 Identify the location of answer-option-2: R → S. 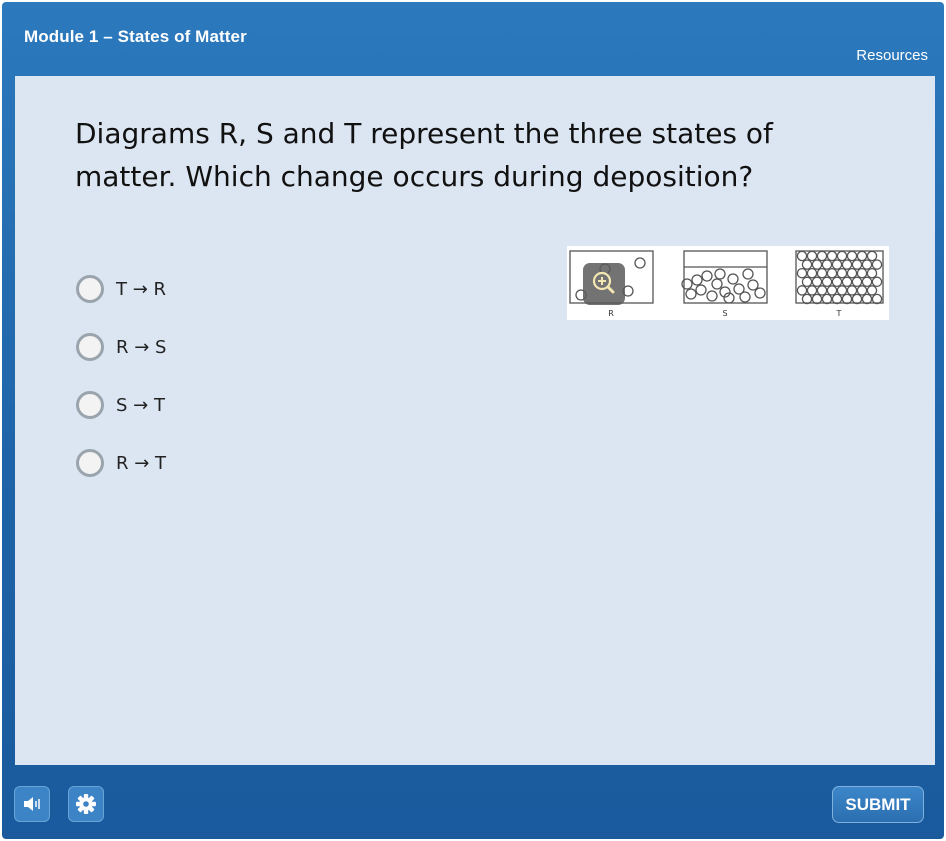
(121, 347).